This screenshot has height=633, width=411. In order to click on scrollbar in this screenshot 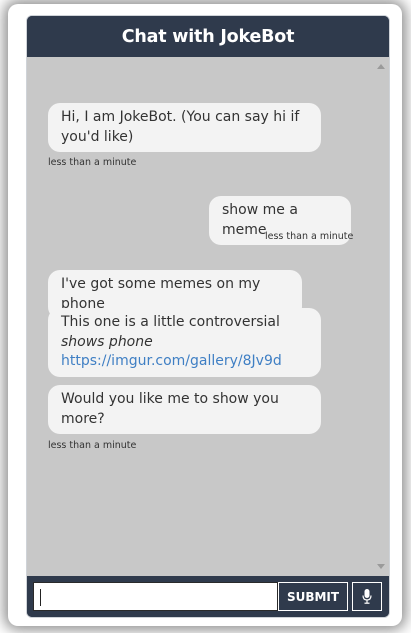, I will do `click(381, 316)`.